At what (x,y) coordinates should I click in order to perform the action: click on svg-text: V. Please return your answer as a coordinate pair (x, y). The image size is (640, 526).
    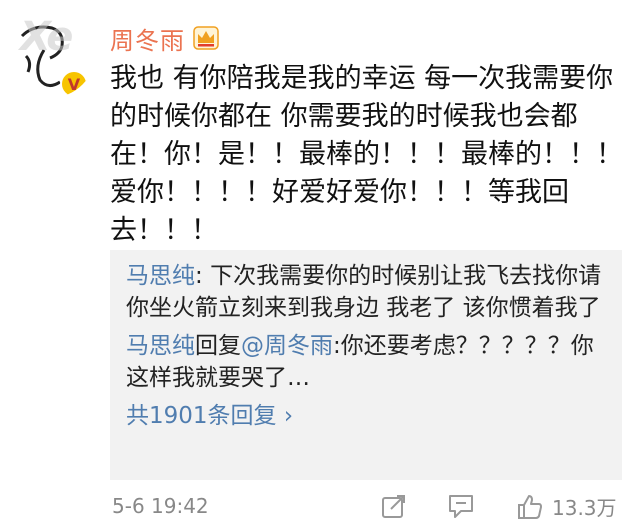
    Looking at the image, I should click on (74, 84).